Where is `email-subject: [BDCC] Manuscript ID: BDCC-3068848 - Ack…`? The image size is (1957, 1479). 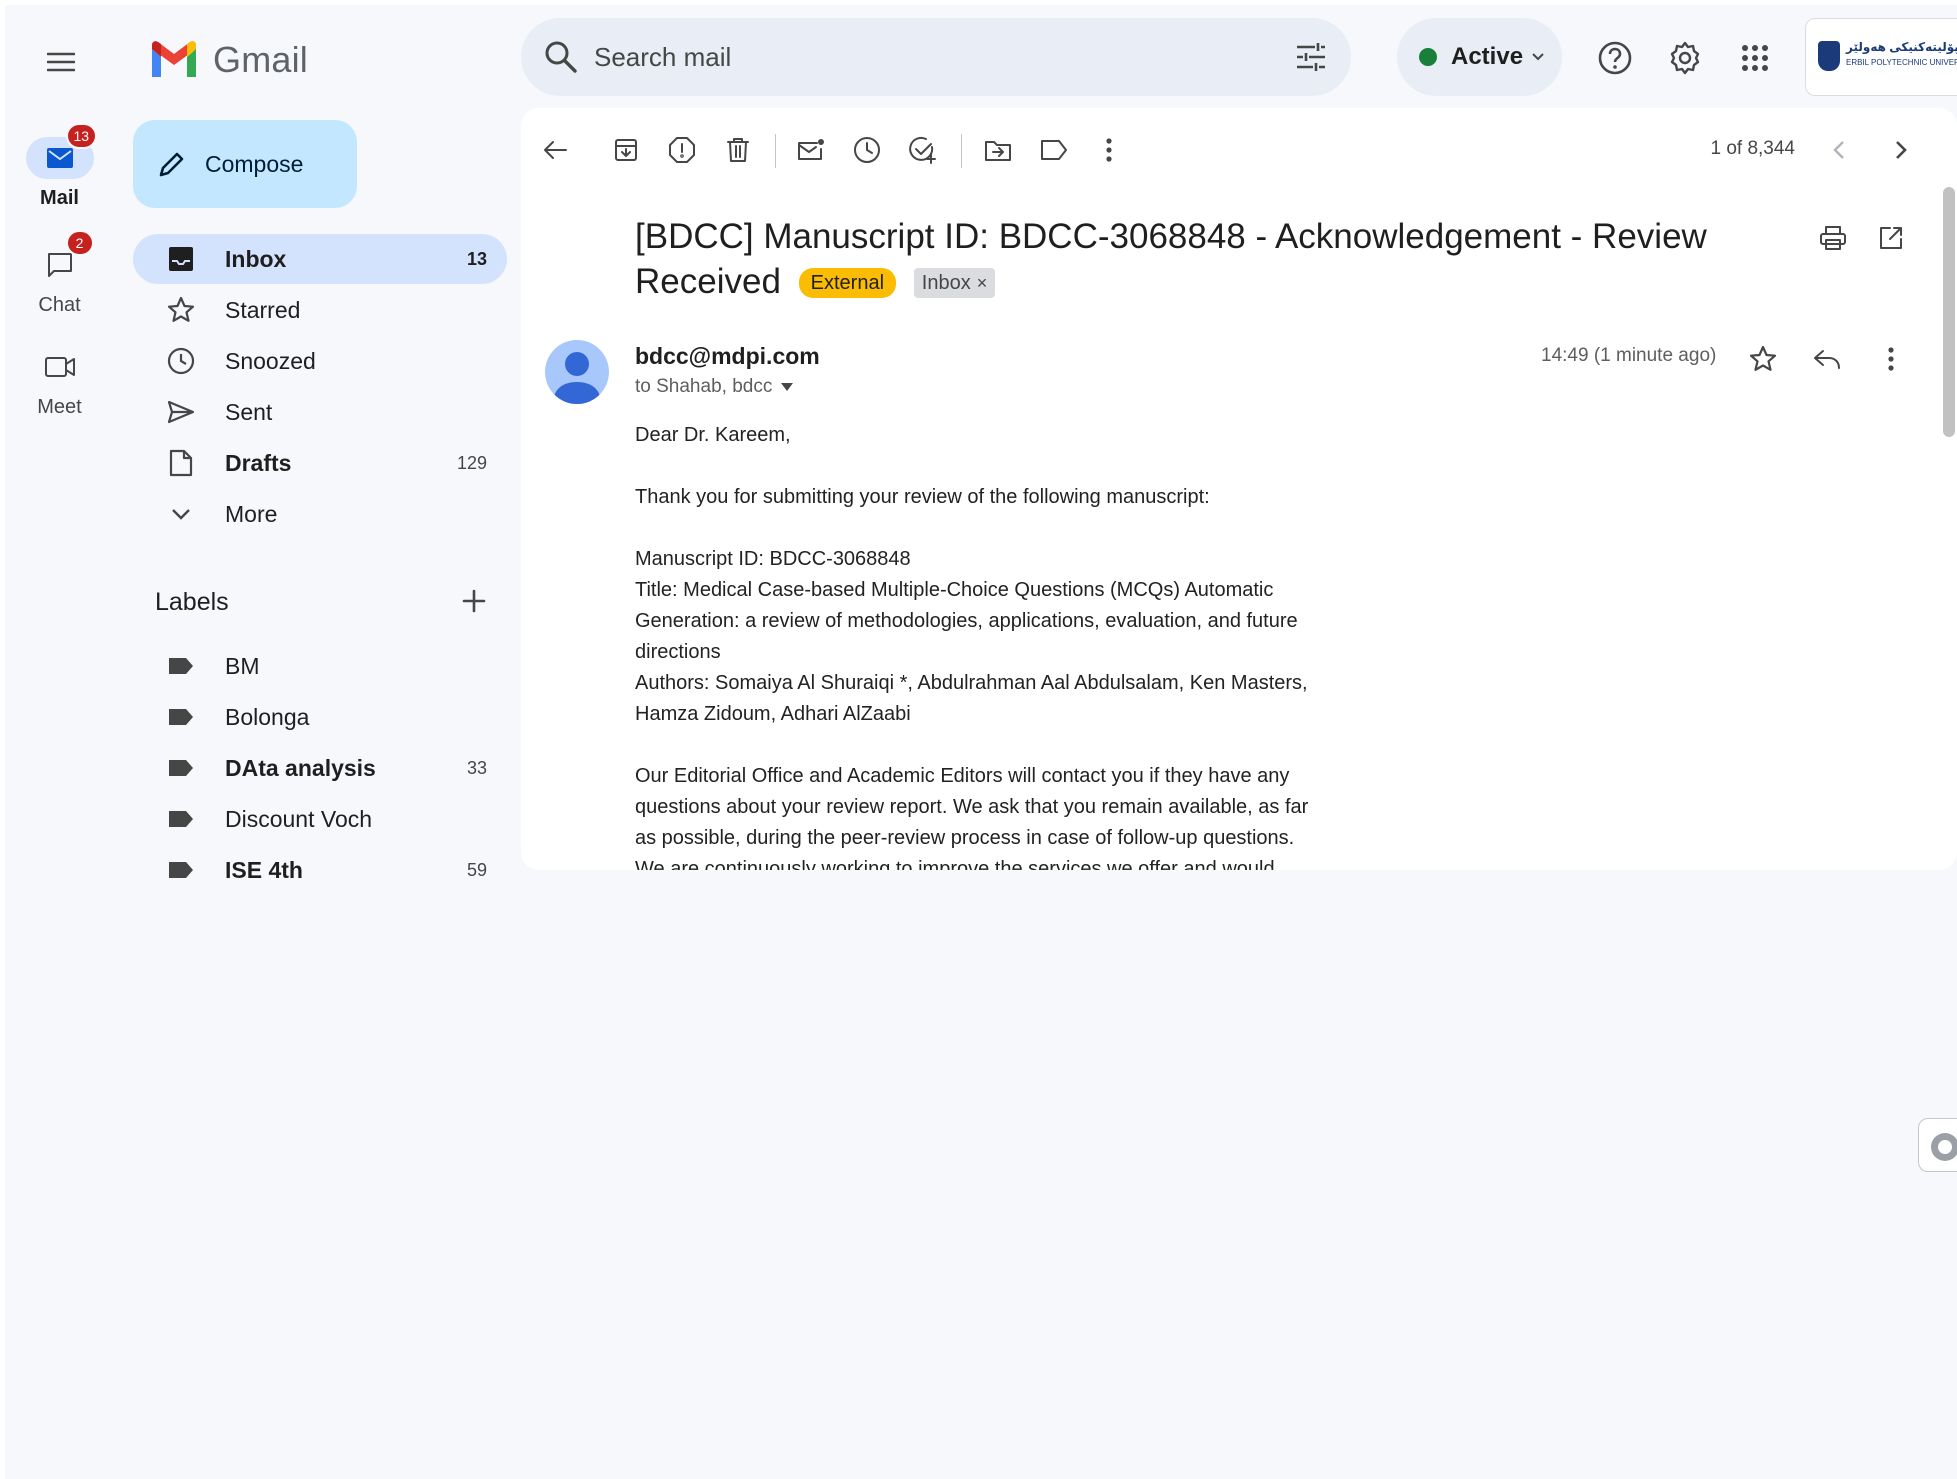
email-subject: [BDCC] Manuscript ID: BDCC-3068848 - Ack… is located at coordinates (1195, 259).